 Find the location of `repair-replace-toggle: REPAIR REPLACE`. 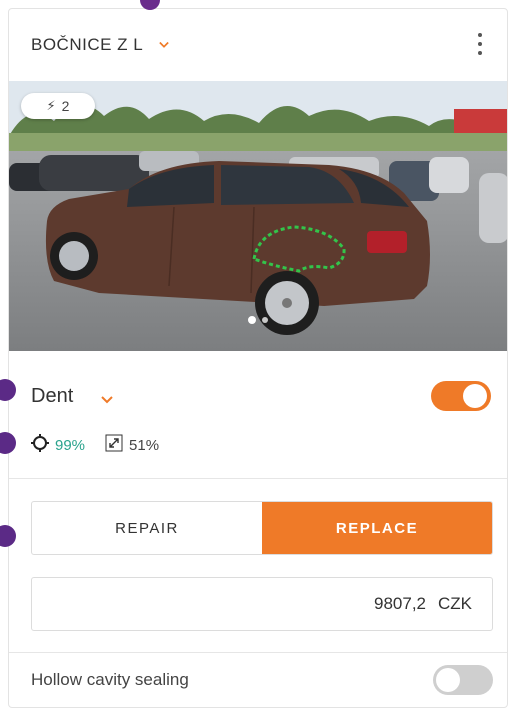

repair-replace-toggle: REPAIR REPLACE is located at coordinates (262, 528).